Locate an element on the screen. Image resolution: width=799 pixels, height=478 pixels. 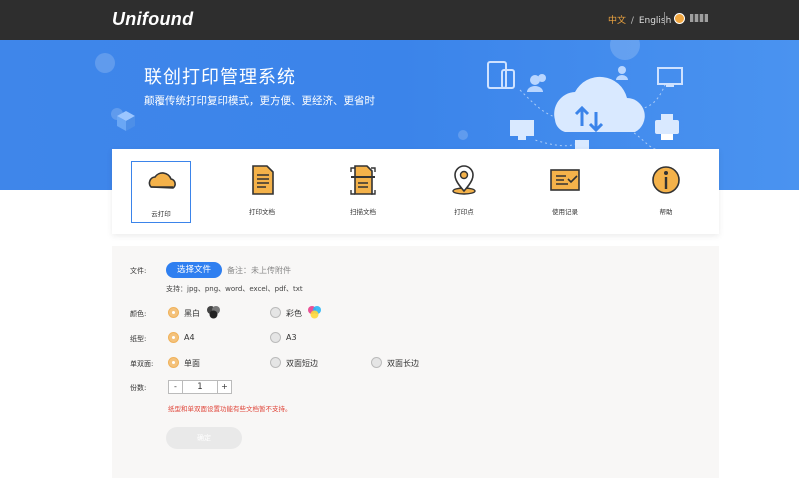
cloud-devices-illustration is located at coordinates (585, 109).